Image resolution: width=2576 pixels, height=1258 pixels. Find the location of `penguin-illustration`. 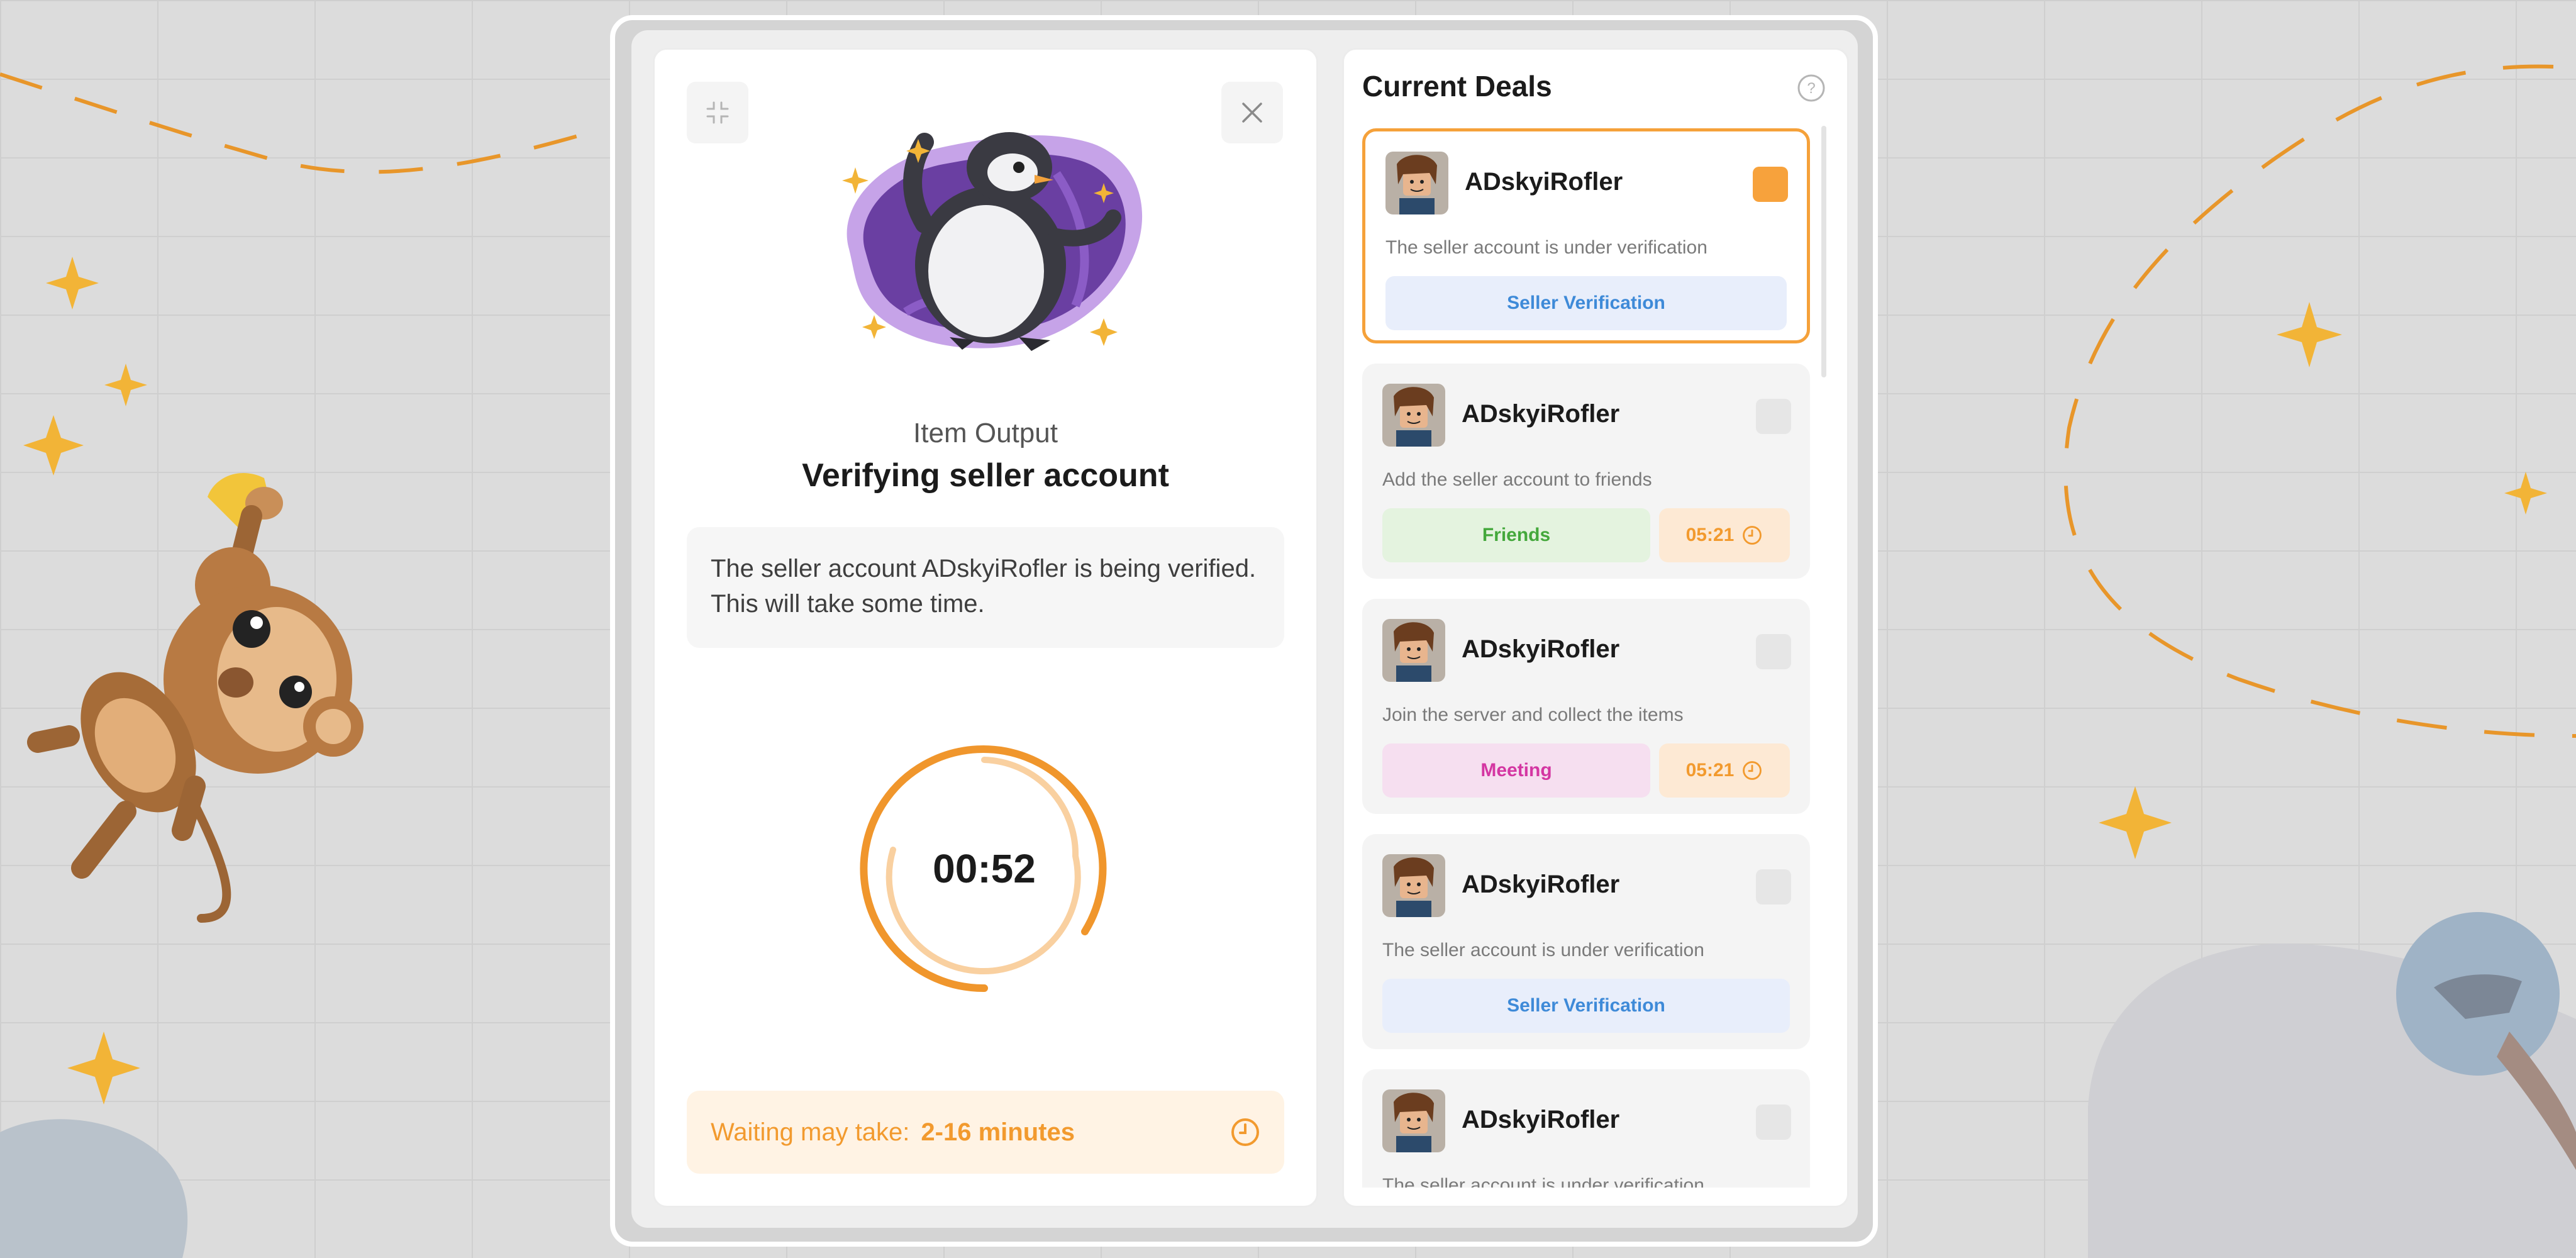

penguin-illustration is located at coordinates (992, 241).